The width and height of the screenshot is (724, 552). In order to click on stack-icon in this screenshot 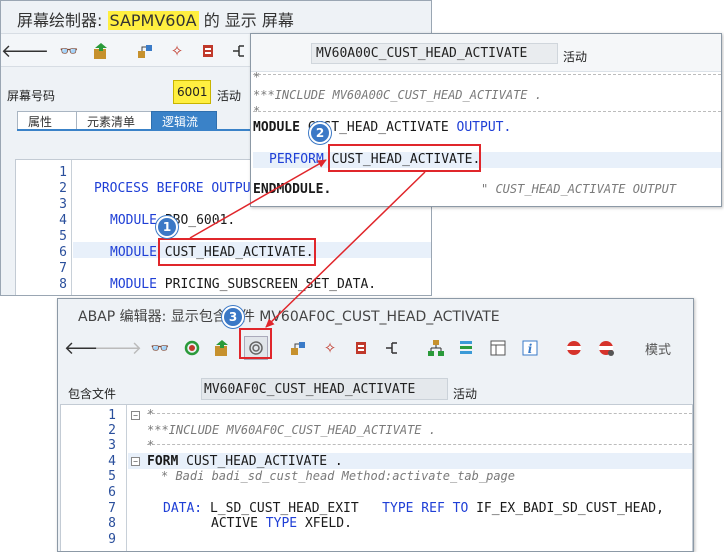, I will do `click(466, 348)`.